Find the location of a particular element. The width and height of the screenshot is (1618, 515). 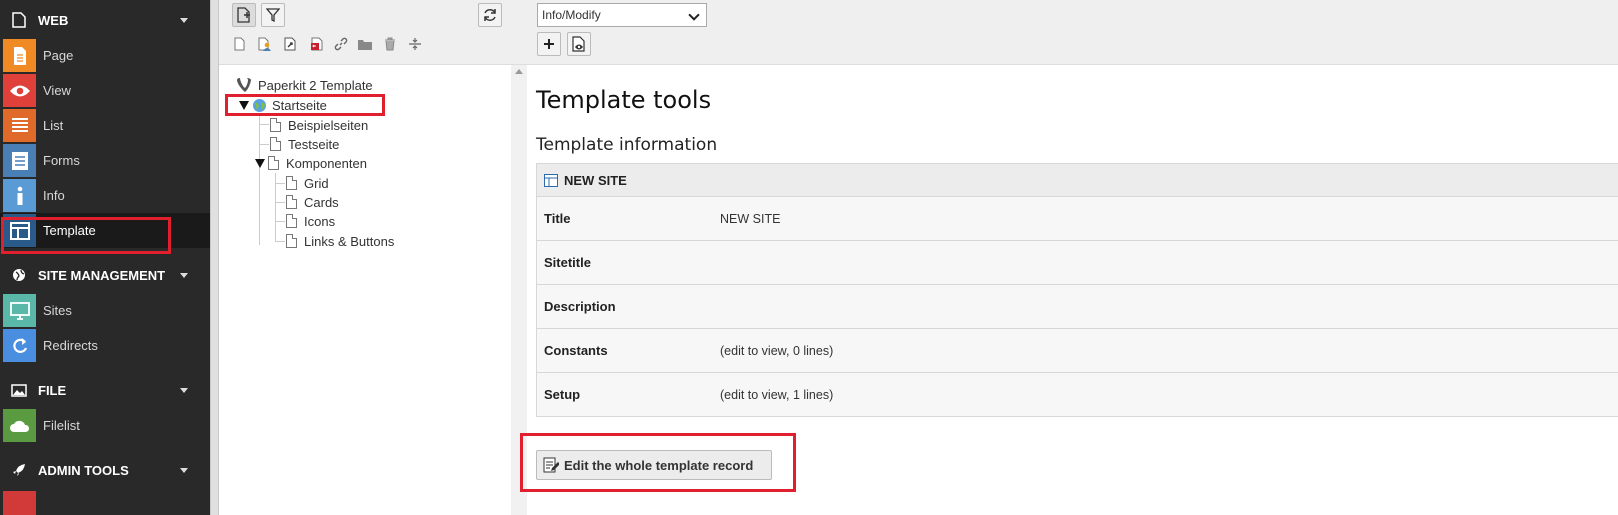

external-link-page-icon is located at coordinates (317, 44).